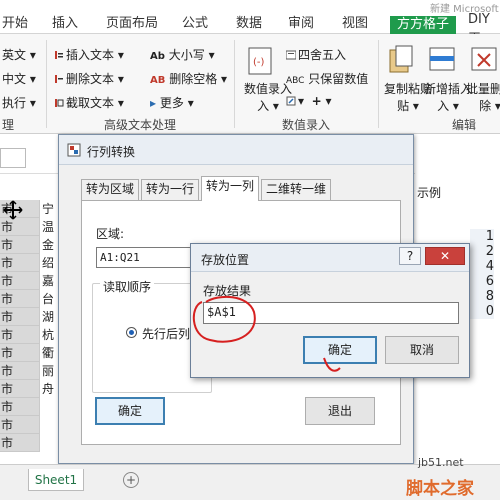 The image size is (500, 500). What do you see at coordinates (225, 260) in the screenshot?
I see `sub-dialog-title: 存放位置` at bounding box center [225, 260].